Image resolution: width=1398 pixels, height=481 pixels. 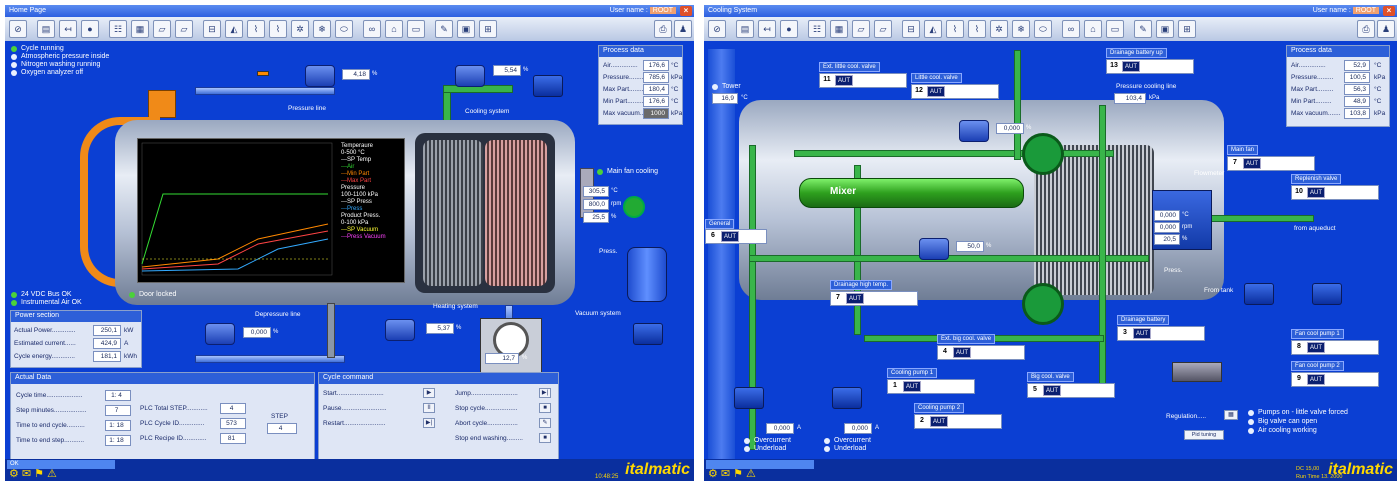 What do you see at coordinates (934, 249) in the screenshot?
I see `big-cool-valve` at bounding box center [934, 249].